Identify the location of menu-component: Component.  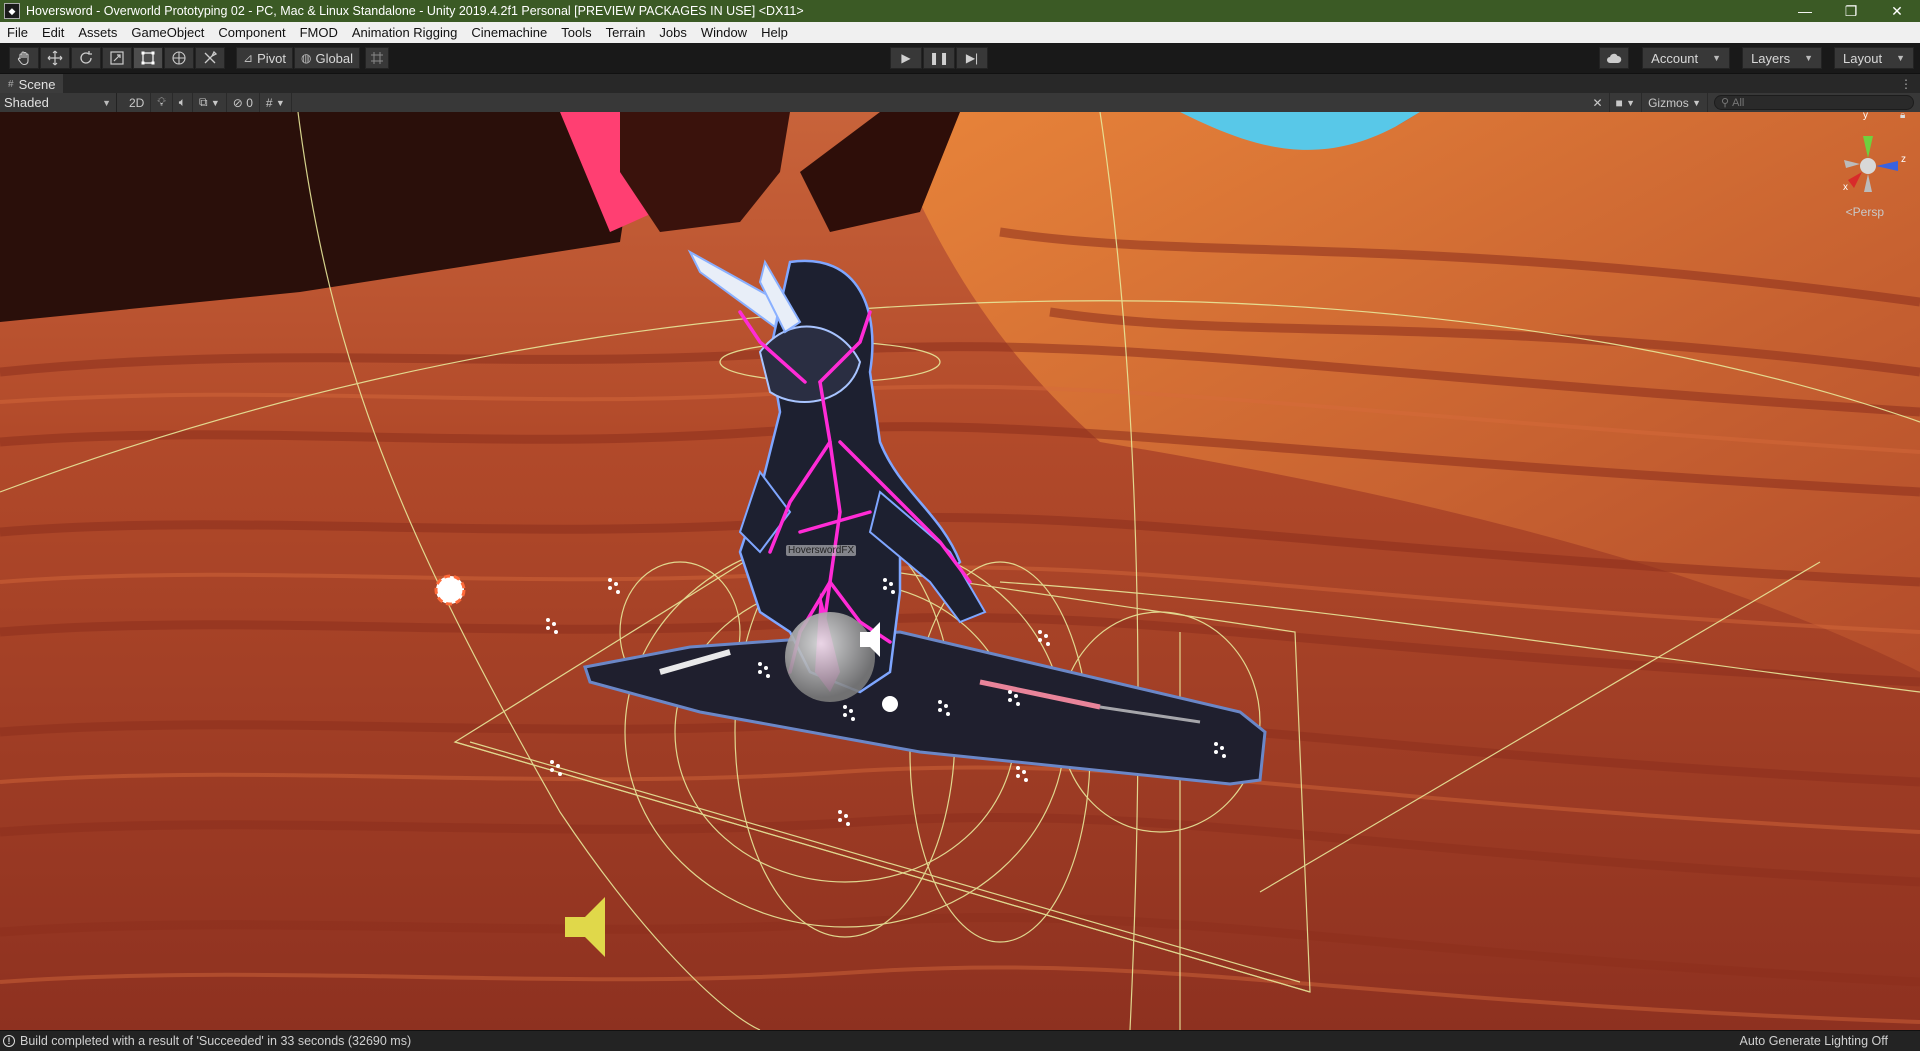
(251, 32).